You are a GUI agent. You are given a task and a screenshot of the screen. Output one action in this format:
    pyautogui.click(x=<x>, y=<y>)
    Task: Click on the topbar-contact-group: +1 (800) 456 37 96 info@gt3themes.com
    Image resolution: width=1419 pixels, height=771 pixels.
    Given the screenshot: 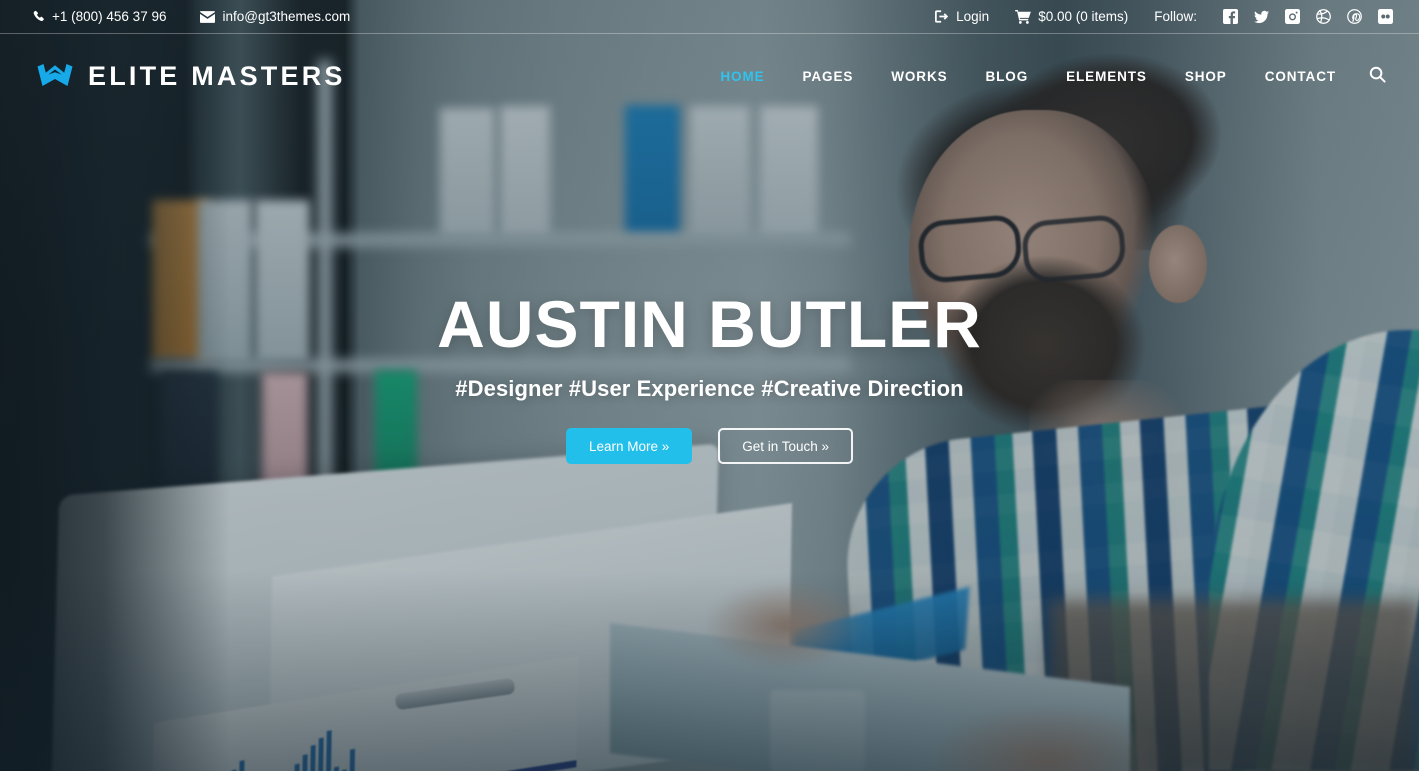 What is the action you would take?
    pyautogui.click(x=175, y=16)
    